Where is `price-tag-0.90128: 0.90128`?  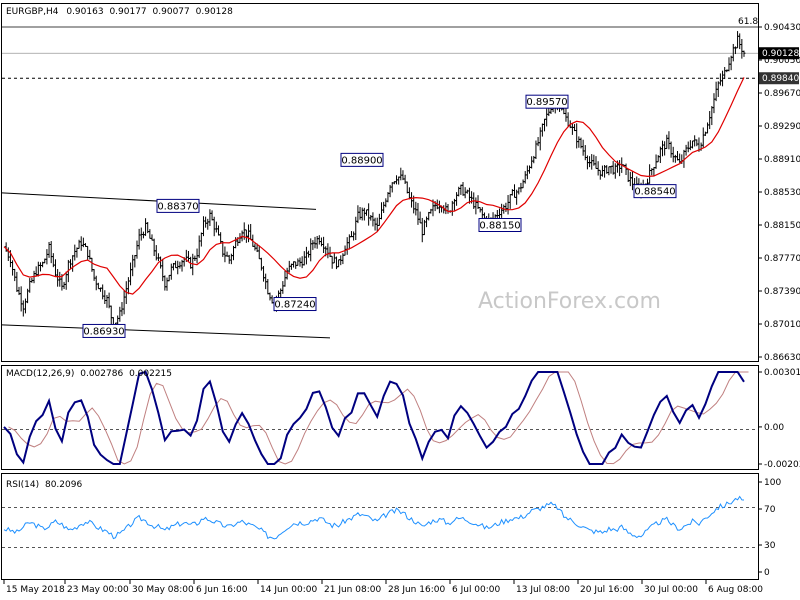
price-tag-0.90128: 0.90128 is located at coordinates (779, 53).